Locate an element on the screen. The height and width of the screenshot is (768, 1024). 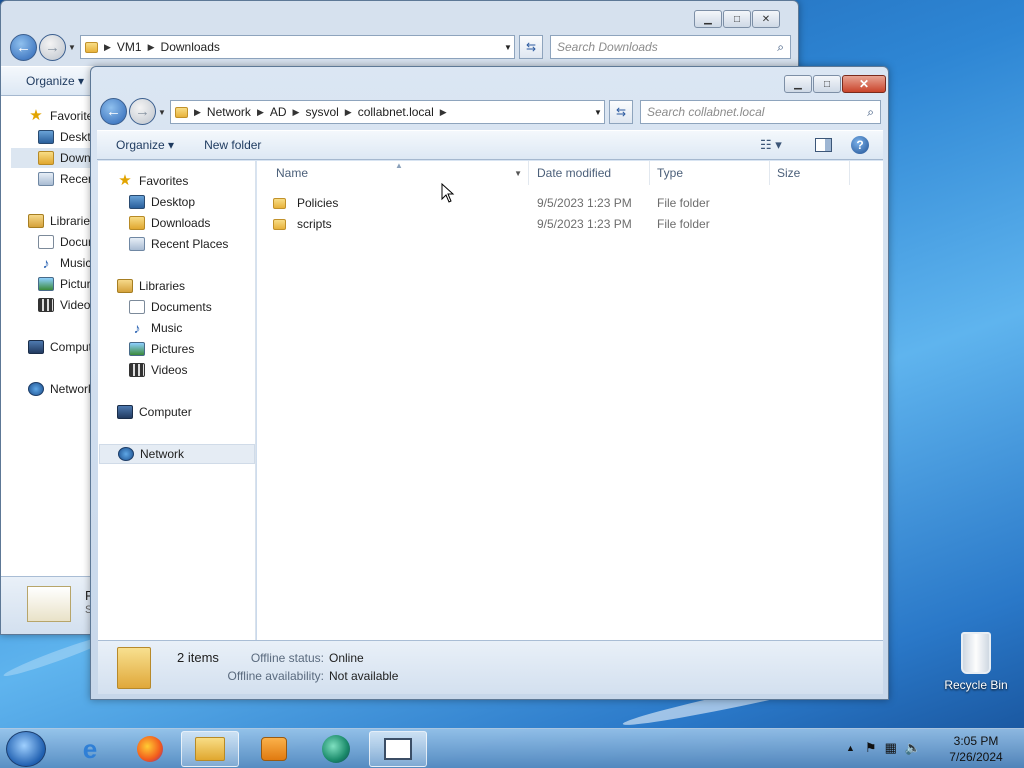
file-row: scripts 9/5/2023 1:23 PM File folder is located at coordinates (568, 224).